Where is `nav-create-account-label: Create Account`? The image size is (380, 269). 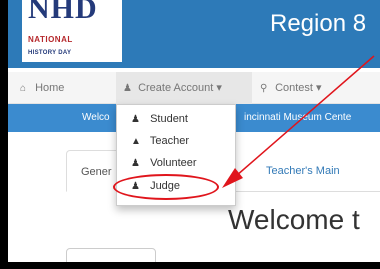
nav-create-account-label: Create Account is located at coordinates (176, 88).